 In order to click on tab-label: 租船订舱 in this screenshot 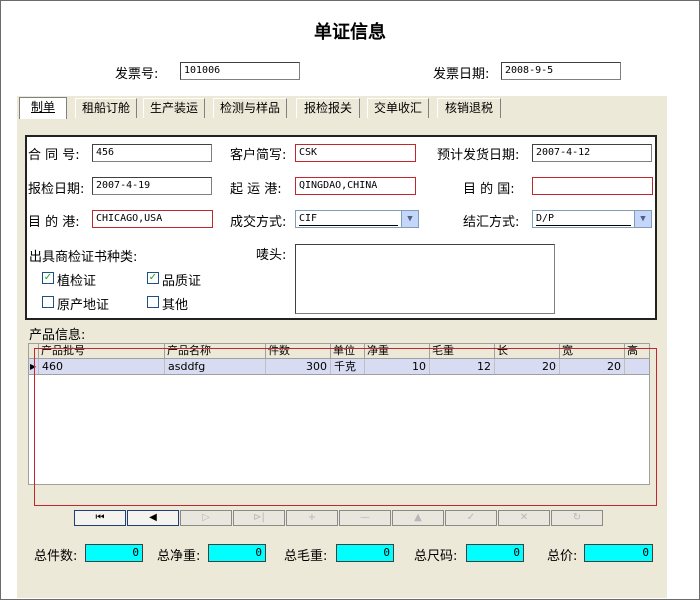, I will do `click(105, 108)`.